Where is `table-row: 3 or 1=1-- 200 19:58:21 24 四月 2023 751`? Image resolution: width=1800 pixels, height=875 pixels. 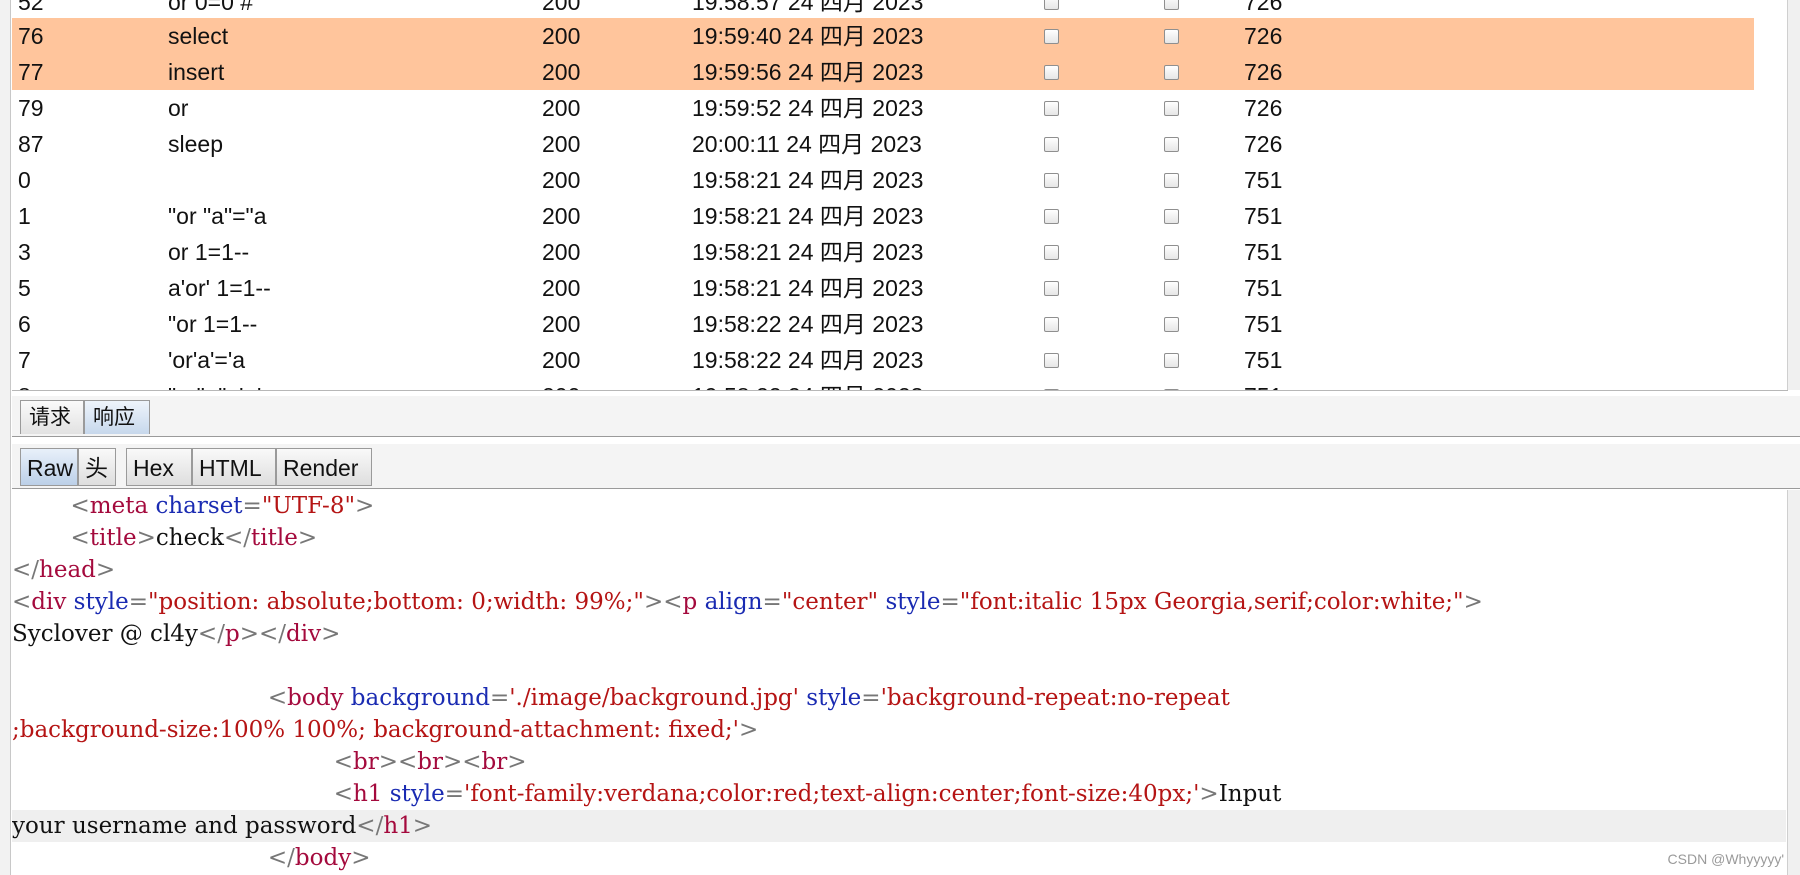
table-row: 3 or 1=1-- 200 19:58:21 24 四月 2023 751 is located at coordinates (883, 252).